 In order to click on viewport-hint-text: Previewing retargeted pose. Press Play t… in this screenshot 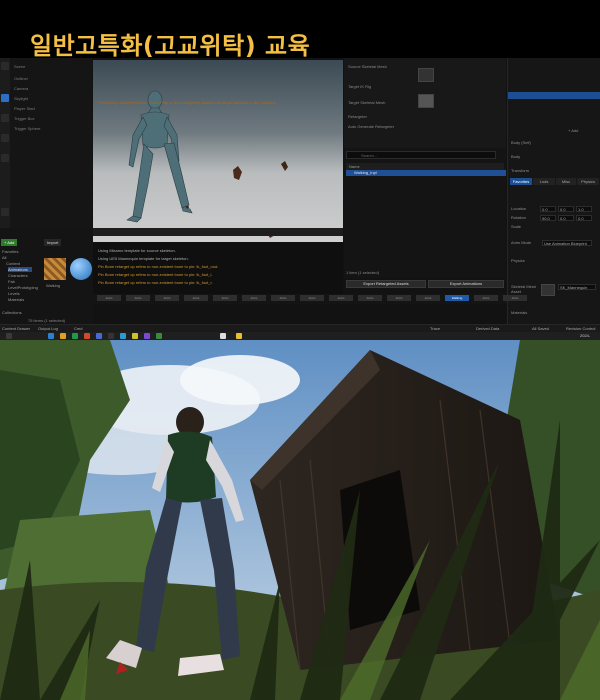, I will do `click(187, 102)`.